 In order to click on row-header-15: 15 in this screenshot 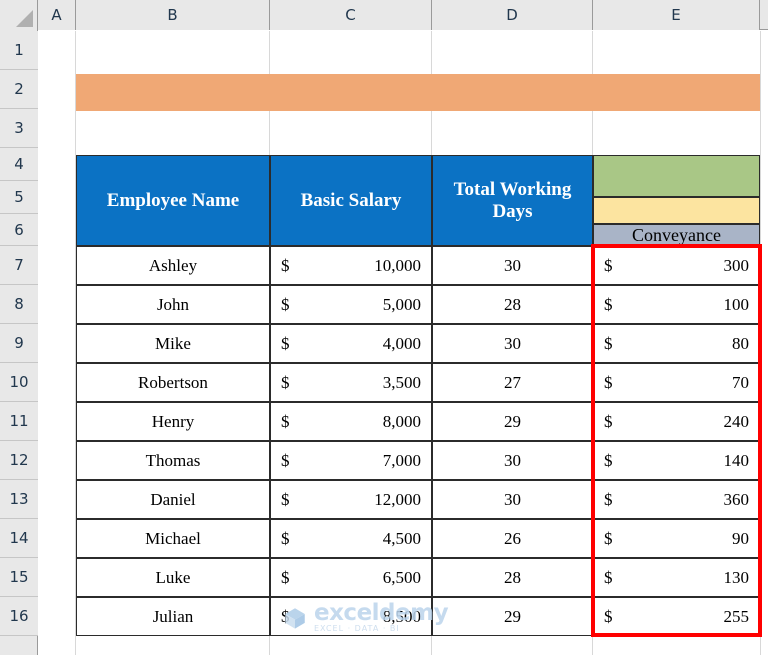, I will do `click(19, 577)`.